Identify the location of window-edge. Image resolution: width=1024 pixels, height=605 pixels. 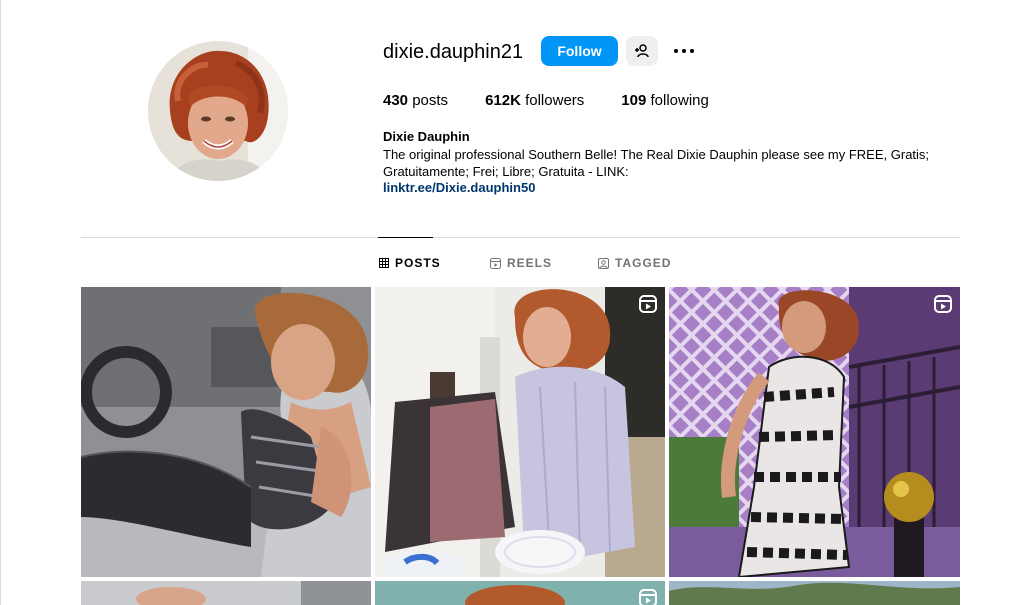
(0, 302).